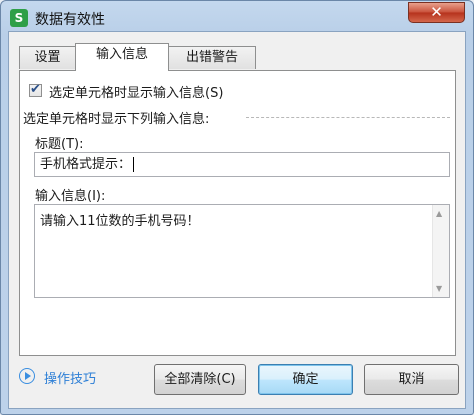 The width and height of the screenshot is (474, 415). Describe the element at coordinates (237, 17) in the screenshot. I see `title-bar: S 数据有效性 ✕` at that location.